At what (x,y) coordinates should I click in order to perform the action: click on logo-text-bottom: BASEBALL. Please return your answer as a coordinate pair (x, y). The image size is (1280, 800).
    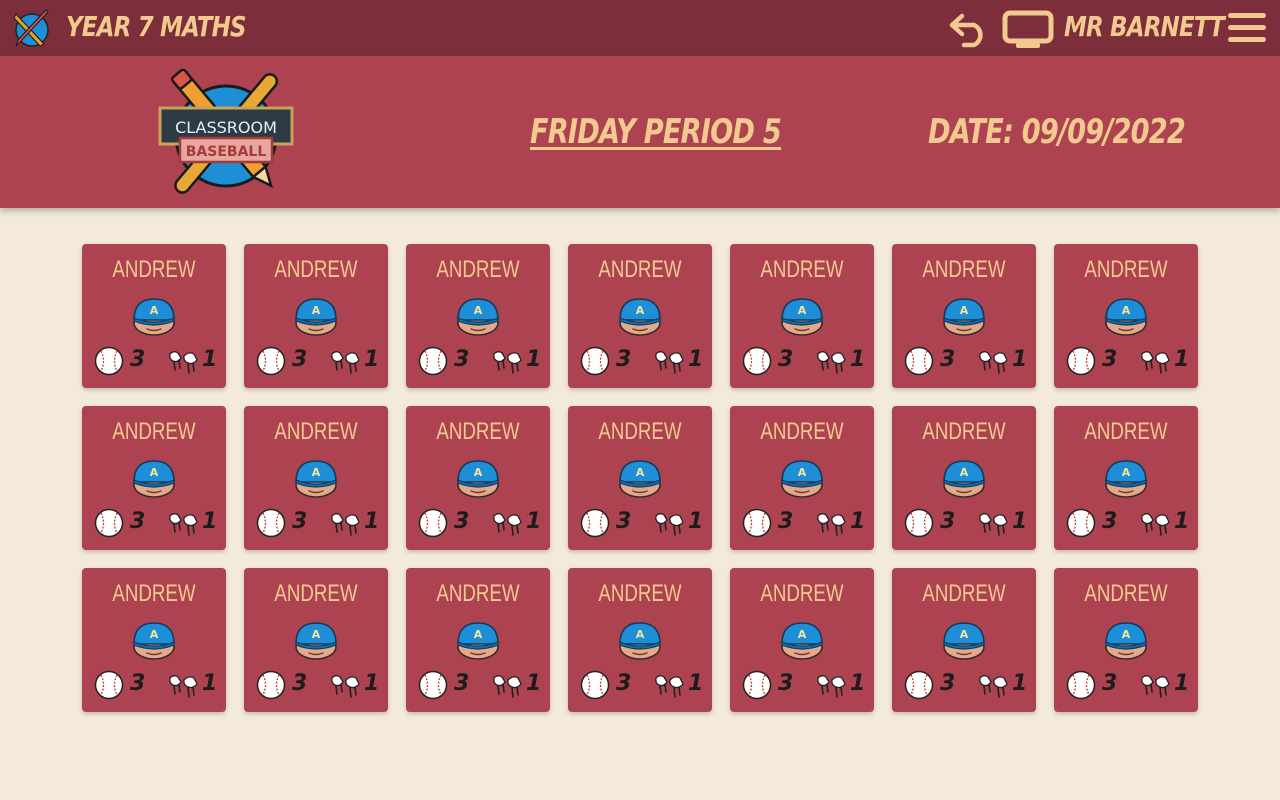
    Looking at the image, I should click on (226, 152).